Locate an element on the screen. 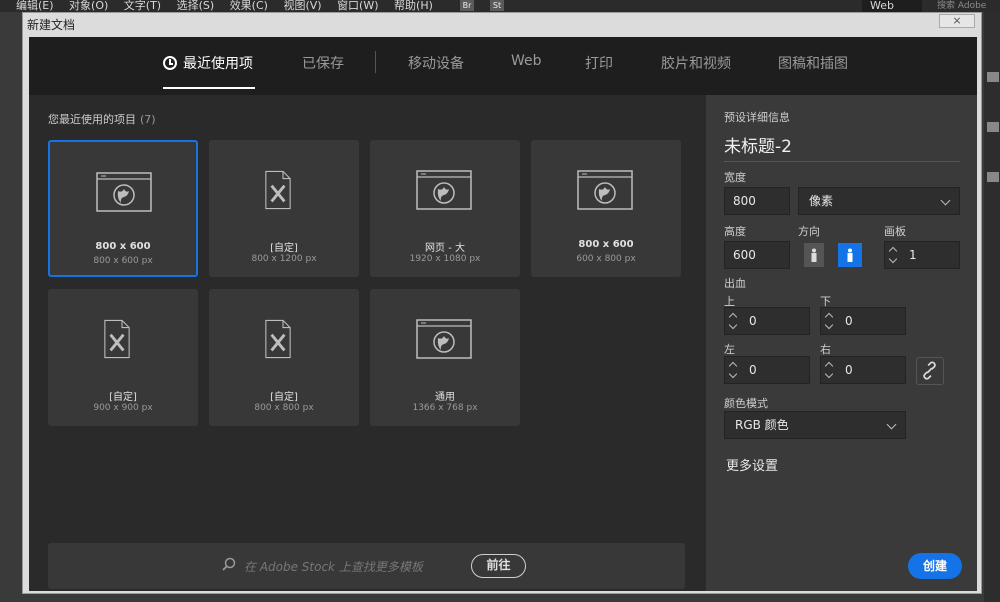 The width and height of the screenshot is (1000, 602). color-mode-select: RGB 颜色 is located at coordinates (815, 425).